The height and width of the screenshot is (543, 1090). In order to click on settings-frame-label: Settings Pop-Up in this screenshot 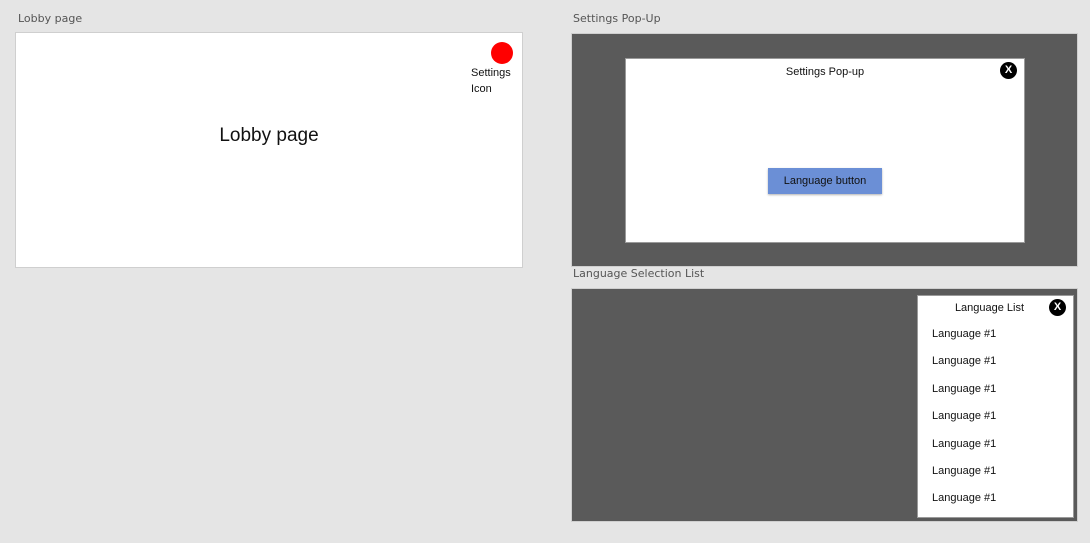, I will do `click(617, 18)`.